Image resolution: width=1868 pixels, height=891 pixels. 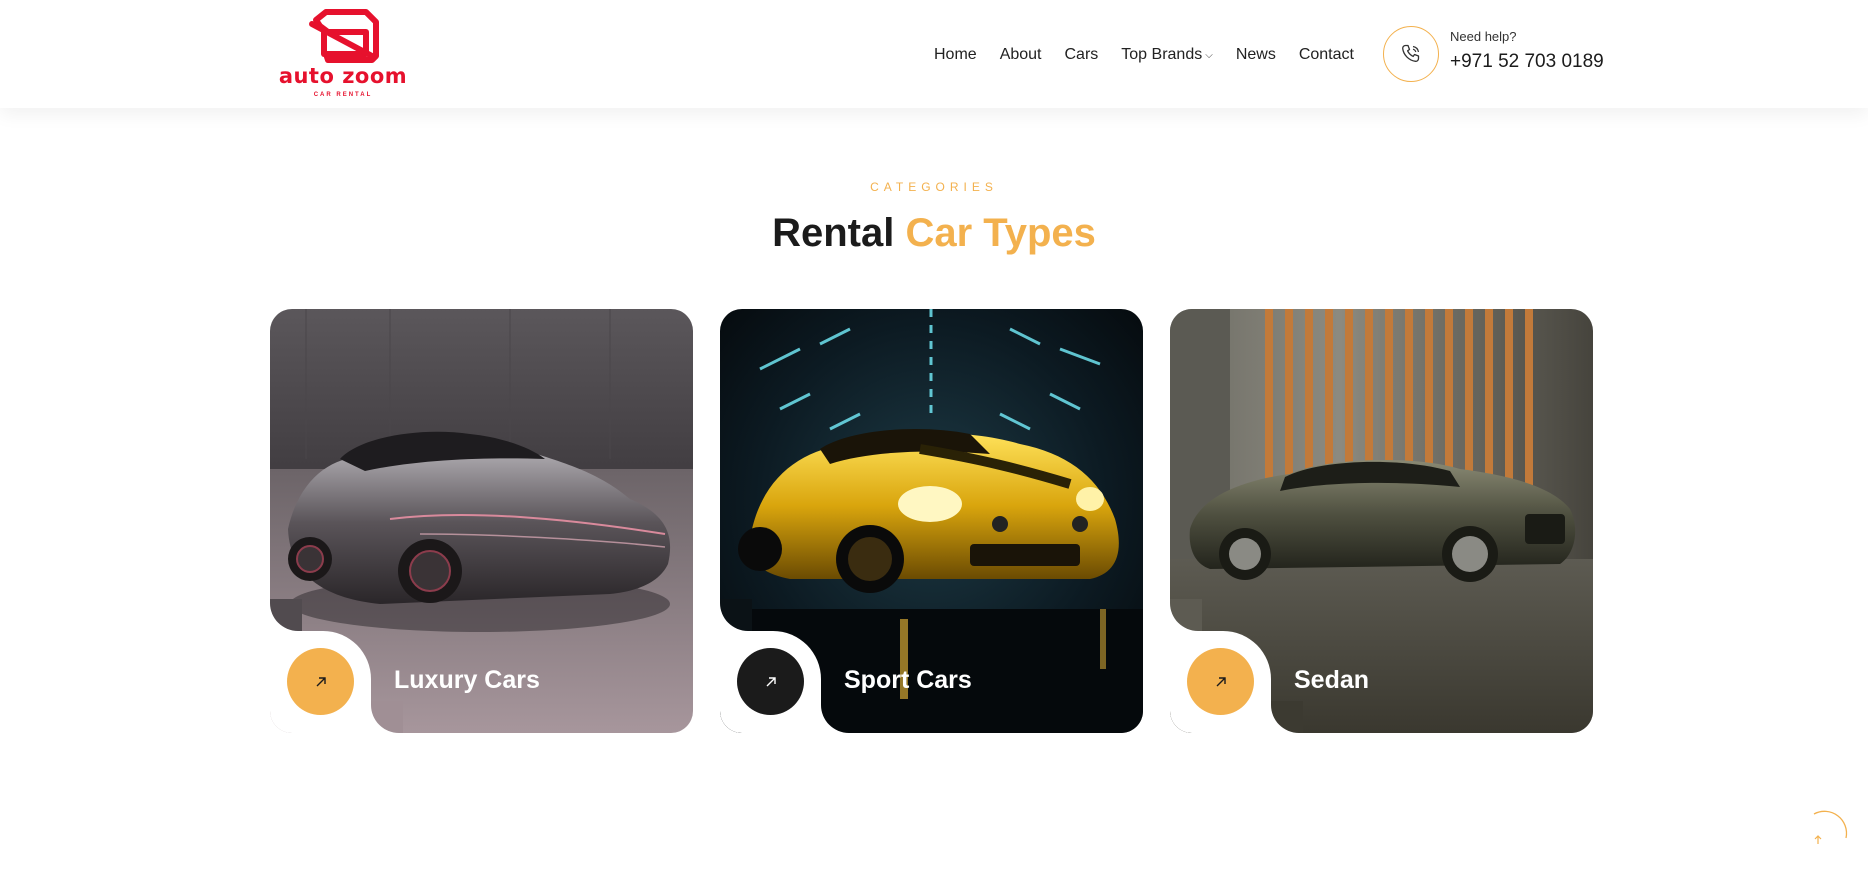 What do you see at coordinates (1332, 680) in the screenshot?
I see `card-label: Sedan` at bounding box center [1332, 680].